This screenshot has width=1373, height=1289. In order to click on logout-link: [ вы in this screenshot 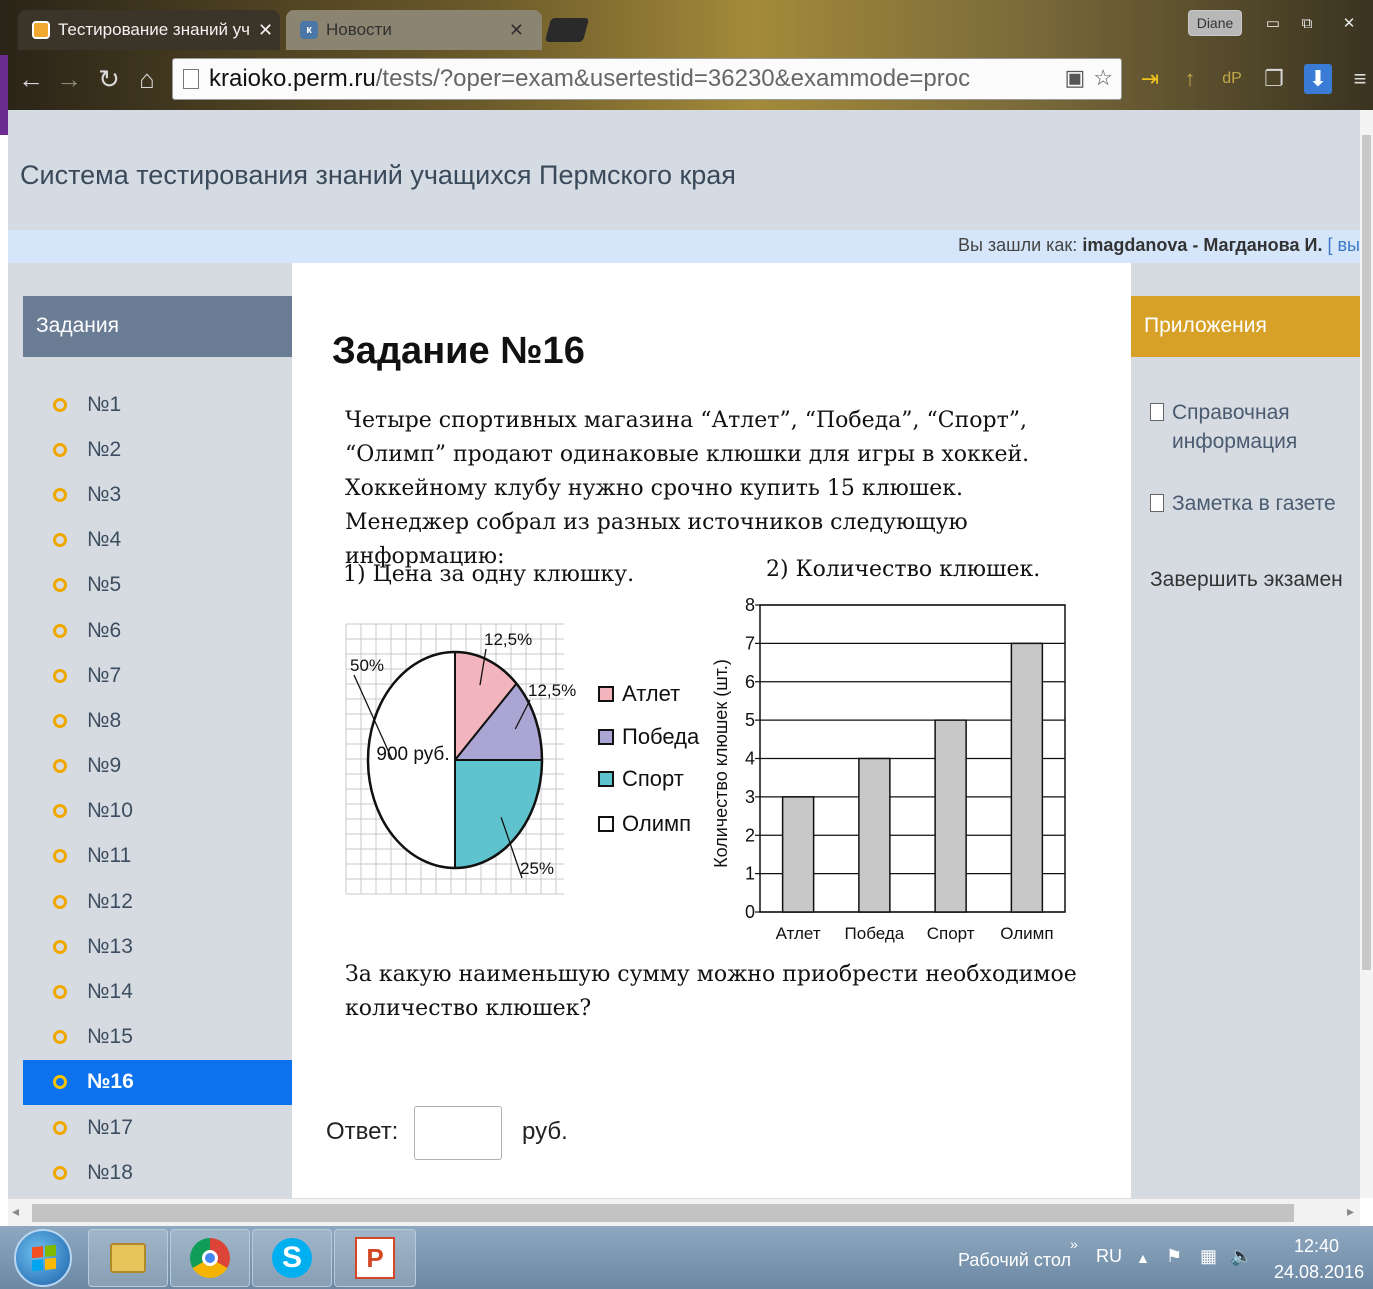, I will do `click(1343, 245)`.